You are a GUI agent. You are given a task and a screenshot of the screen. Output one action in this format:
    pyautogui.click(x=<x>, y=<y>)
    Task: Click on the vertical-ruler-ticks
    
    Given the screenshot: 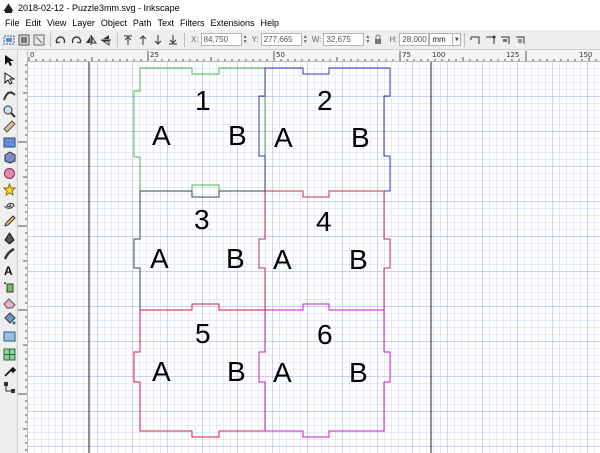 What is the action you would take?
    pyautogui.click(x=22, y=257)
    